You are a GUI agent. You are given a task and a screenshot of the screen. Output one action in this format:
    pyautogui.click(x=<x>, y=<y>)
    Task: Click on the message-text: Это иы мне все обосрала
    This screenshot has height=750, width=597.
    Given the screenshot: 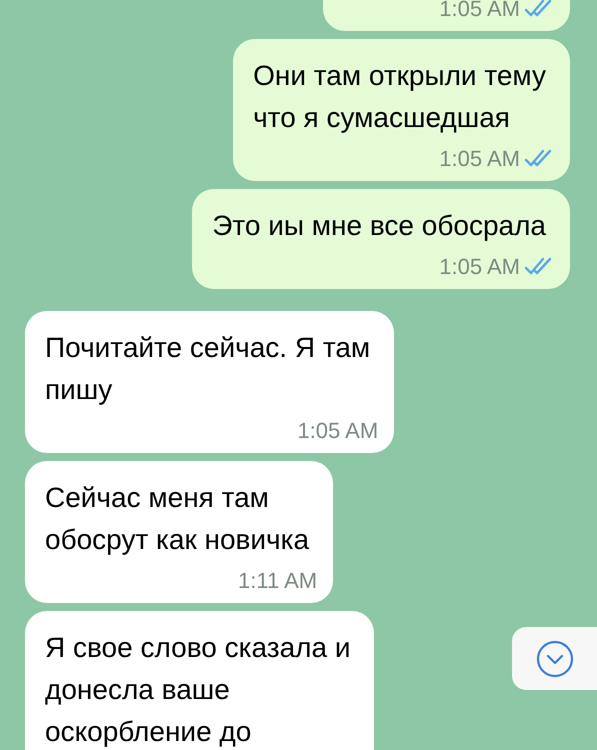 What is the action you would take?
    pyautogui.click(x=379, y=226)
    